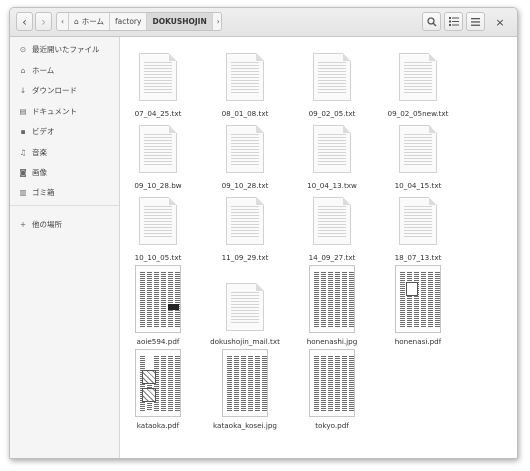 This screenshot has width=530, height=471. I want to click on sidebar-item-3: ▤ ドキュメント, so click(47, 111).